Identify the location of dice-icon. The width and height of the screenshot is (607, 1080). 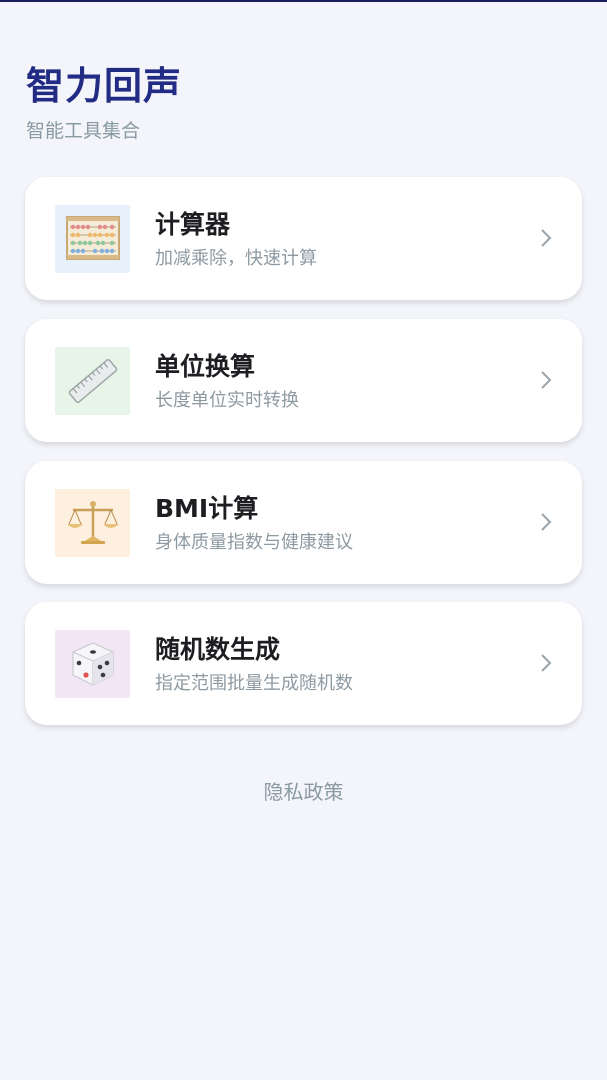
(92, 664).